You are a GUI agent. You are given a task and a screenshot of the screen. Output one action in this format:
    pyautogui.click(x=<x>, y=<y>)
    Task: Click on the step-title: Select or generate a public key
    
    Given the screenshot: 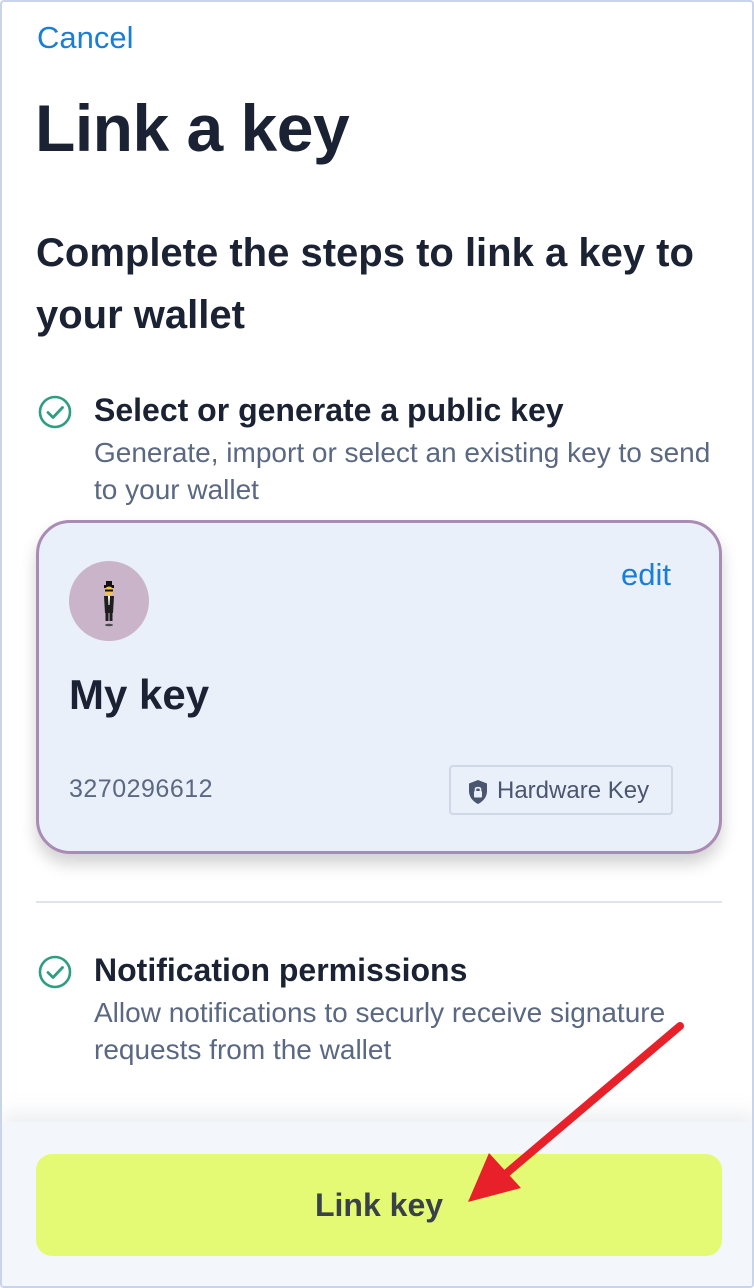 What is the action you would take?
    pyautogui.click(x=329, y=410)
    